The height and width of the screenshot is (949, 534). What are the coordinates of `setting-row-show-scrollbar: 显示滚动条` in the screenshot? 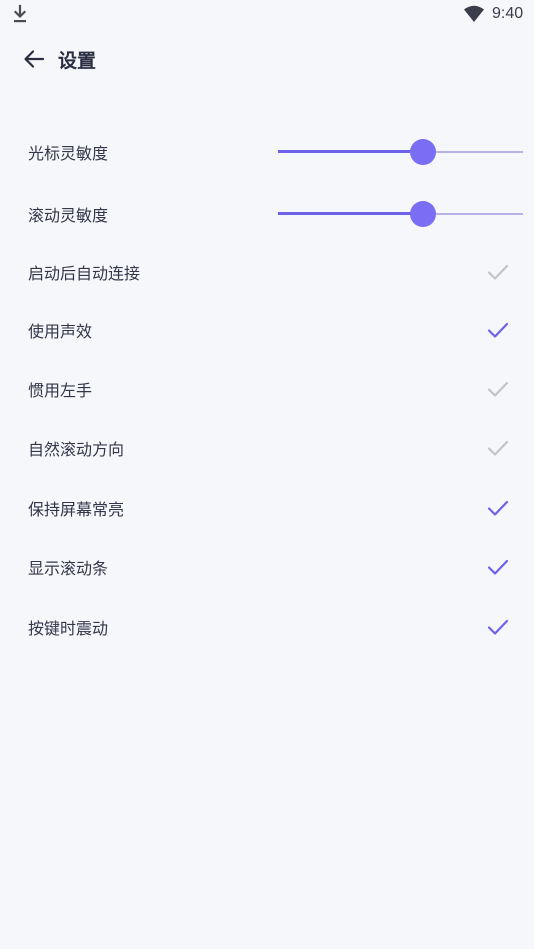 It's located at (267, 567).